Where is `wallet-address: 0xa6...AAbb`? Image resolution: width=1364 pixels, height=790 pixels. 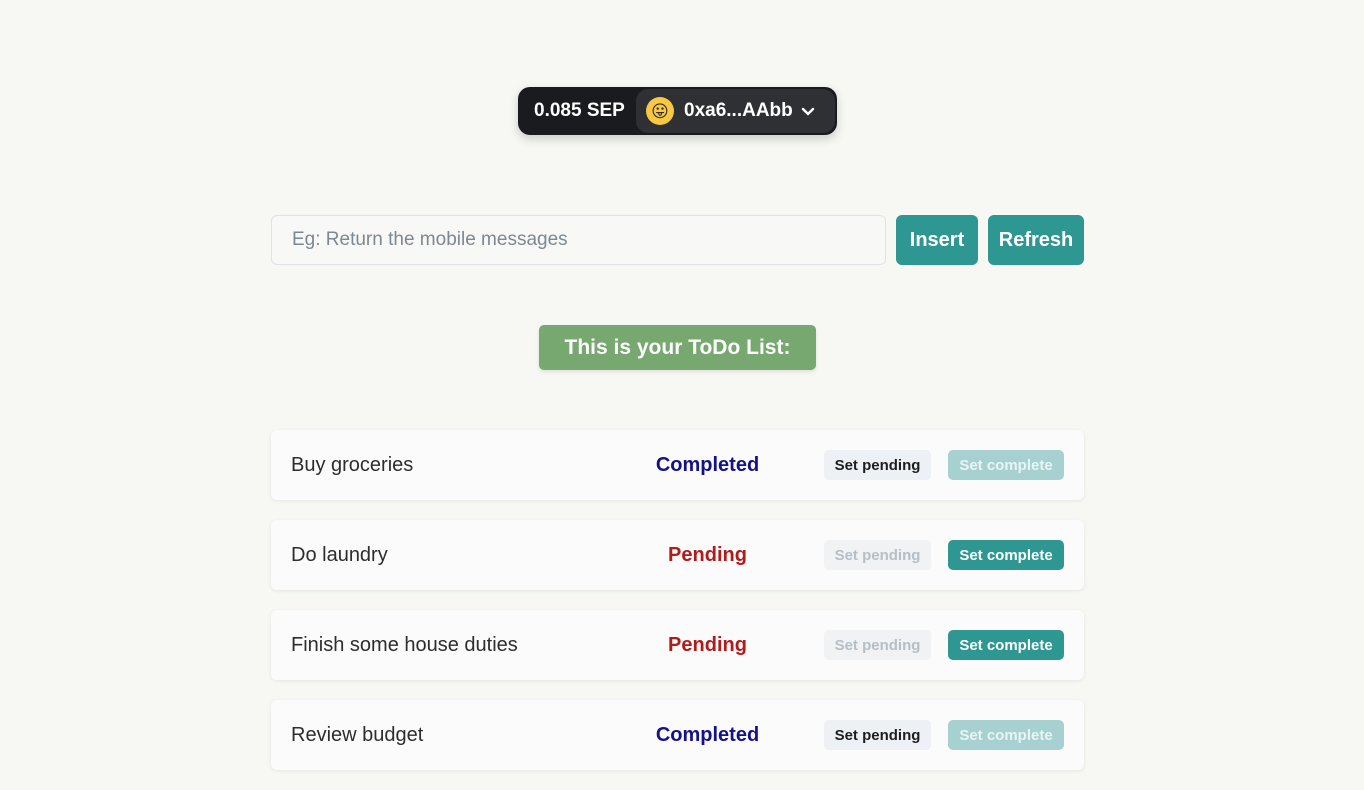
wallet-address: 0xa6...AAbb is located at coordinates (738, 110).